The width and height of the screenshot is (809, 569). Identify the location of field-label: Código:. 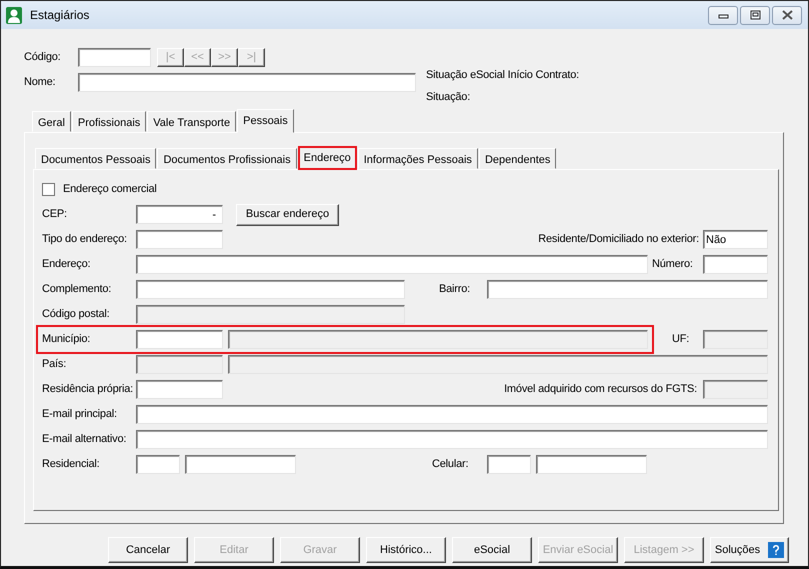
(43, 58).